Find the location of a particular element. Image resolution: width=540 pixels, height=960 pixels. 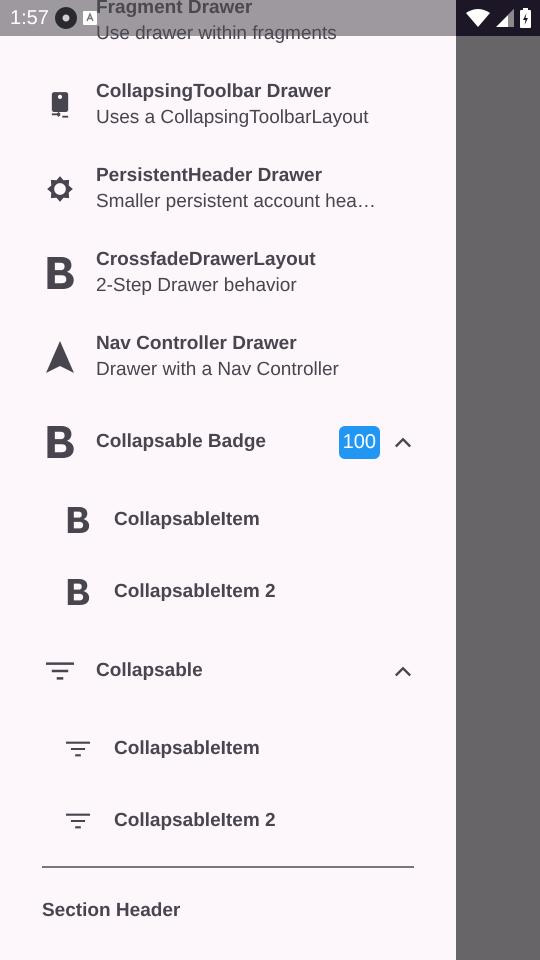

notification-dot-icon is located at coordinates (65, 18).